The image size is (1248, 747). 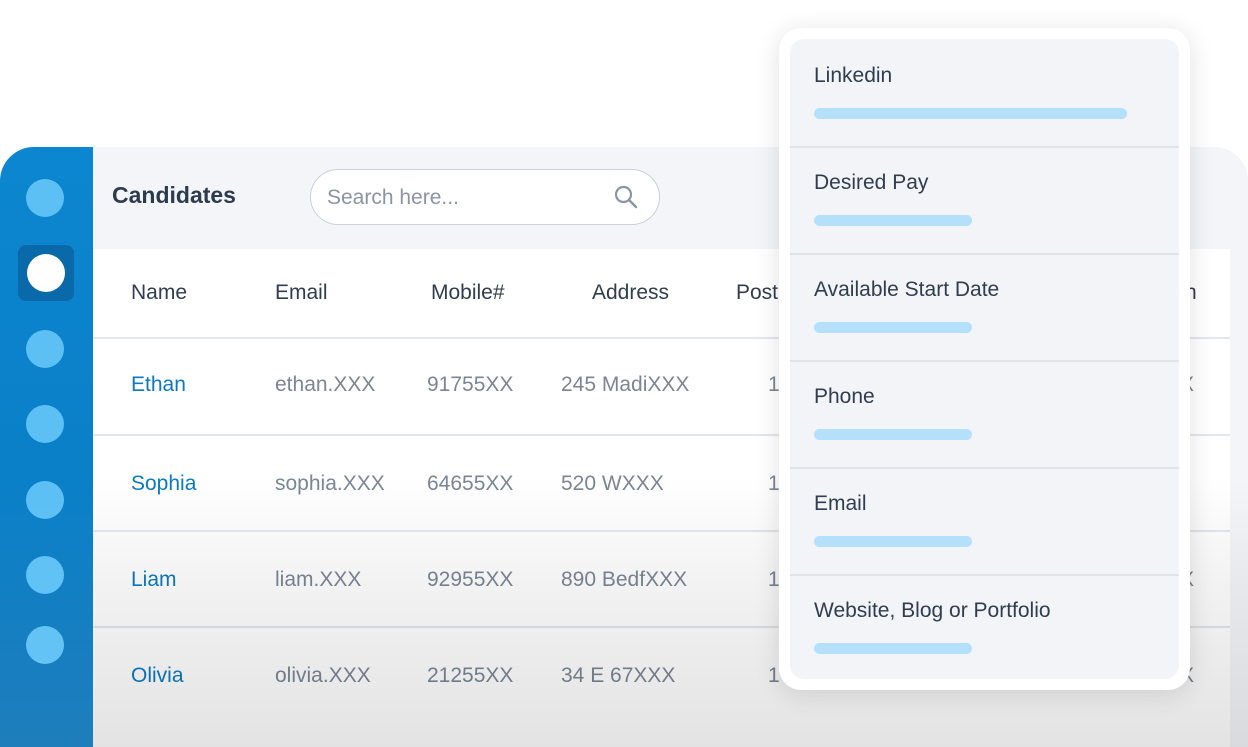 I want to click on field-label: Desired Pay, so click(x=871, y=182).